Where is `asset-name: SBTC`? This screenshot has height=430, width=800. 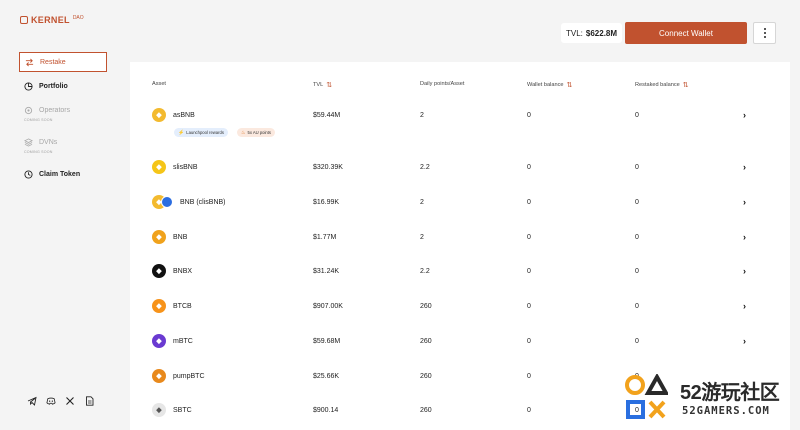
asset-name: SBTC is located at coordinates (182, 410).